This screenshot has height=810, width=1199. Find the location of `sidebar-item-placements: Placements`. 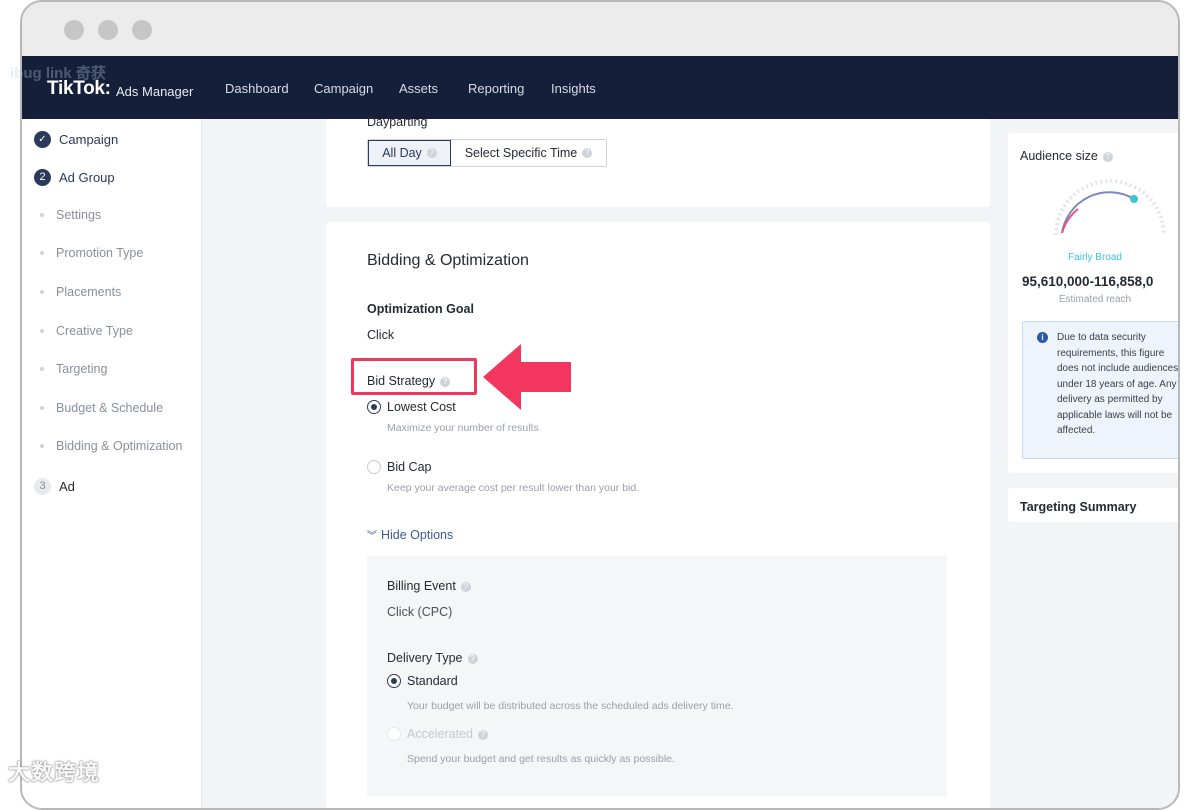

sidebar-item-placements: Placements is located at coordinates (80, 292).